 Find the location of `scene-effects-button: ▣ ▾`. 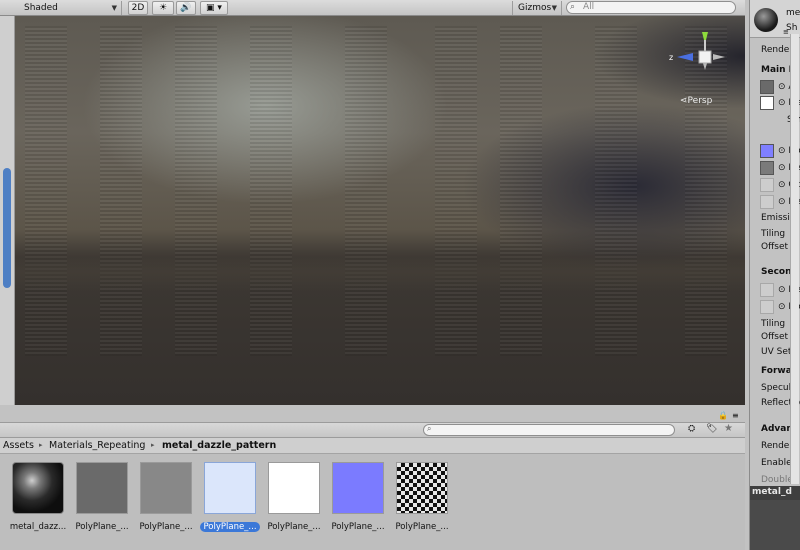

scene-effects-button: ▣ ▾ is located at coordinates (214, 8).